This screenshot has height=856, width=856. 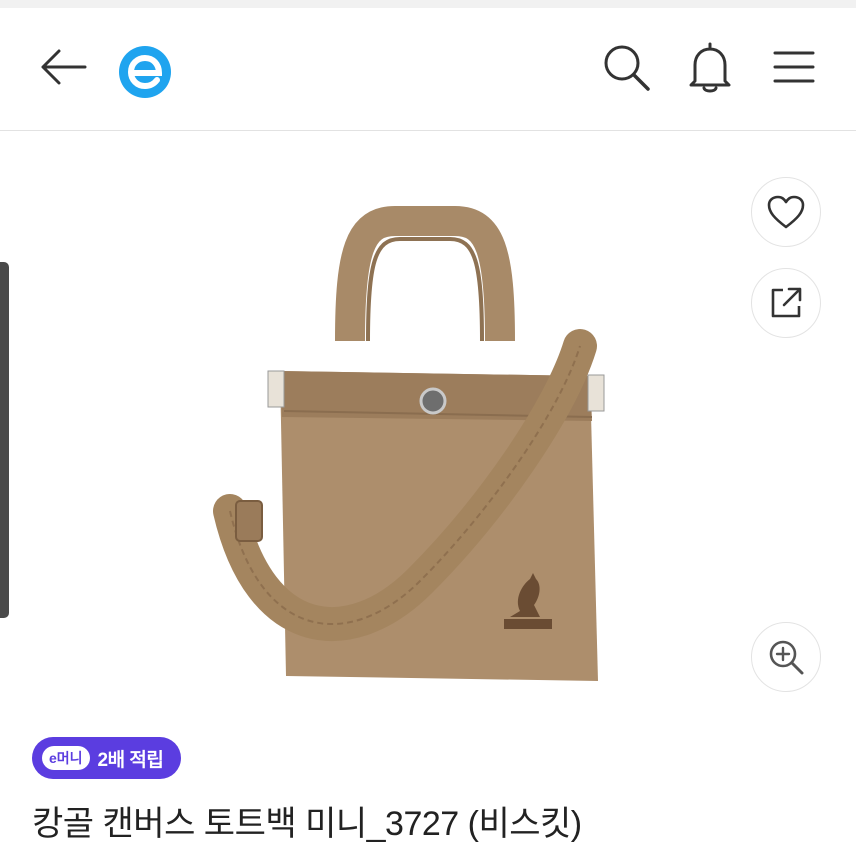 I want to click on wishlist-button, so click(x=786, y=212).